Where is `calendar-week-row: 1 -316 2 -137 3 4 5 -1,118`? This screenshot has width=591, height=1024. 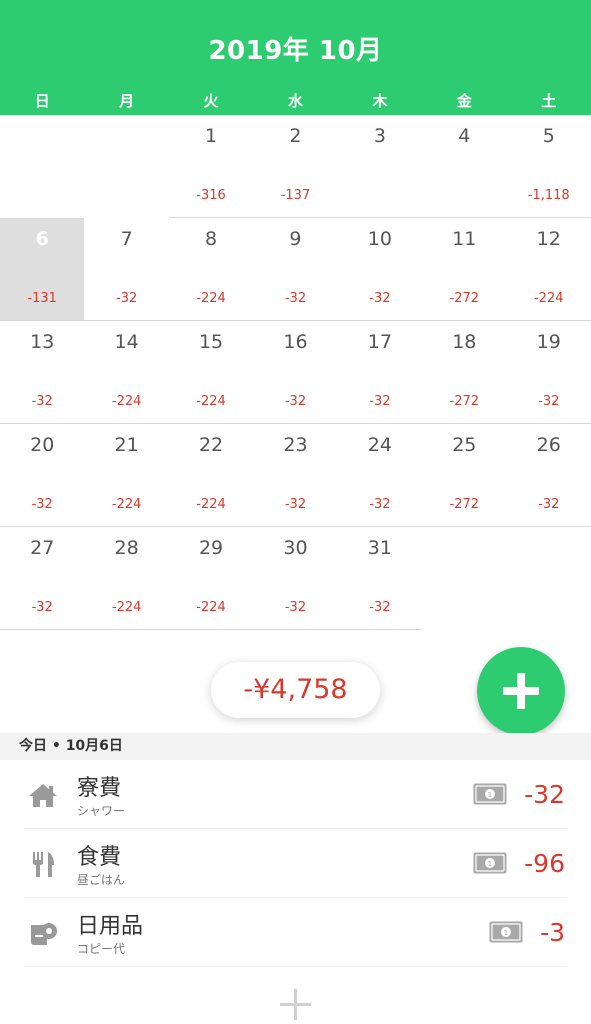 calendar-week-row: 1 -316 2 -137 3 4 5 -1,118 is located at coordinates (295, 166).